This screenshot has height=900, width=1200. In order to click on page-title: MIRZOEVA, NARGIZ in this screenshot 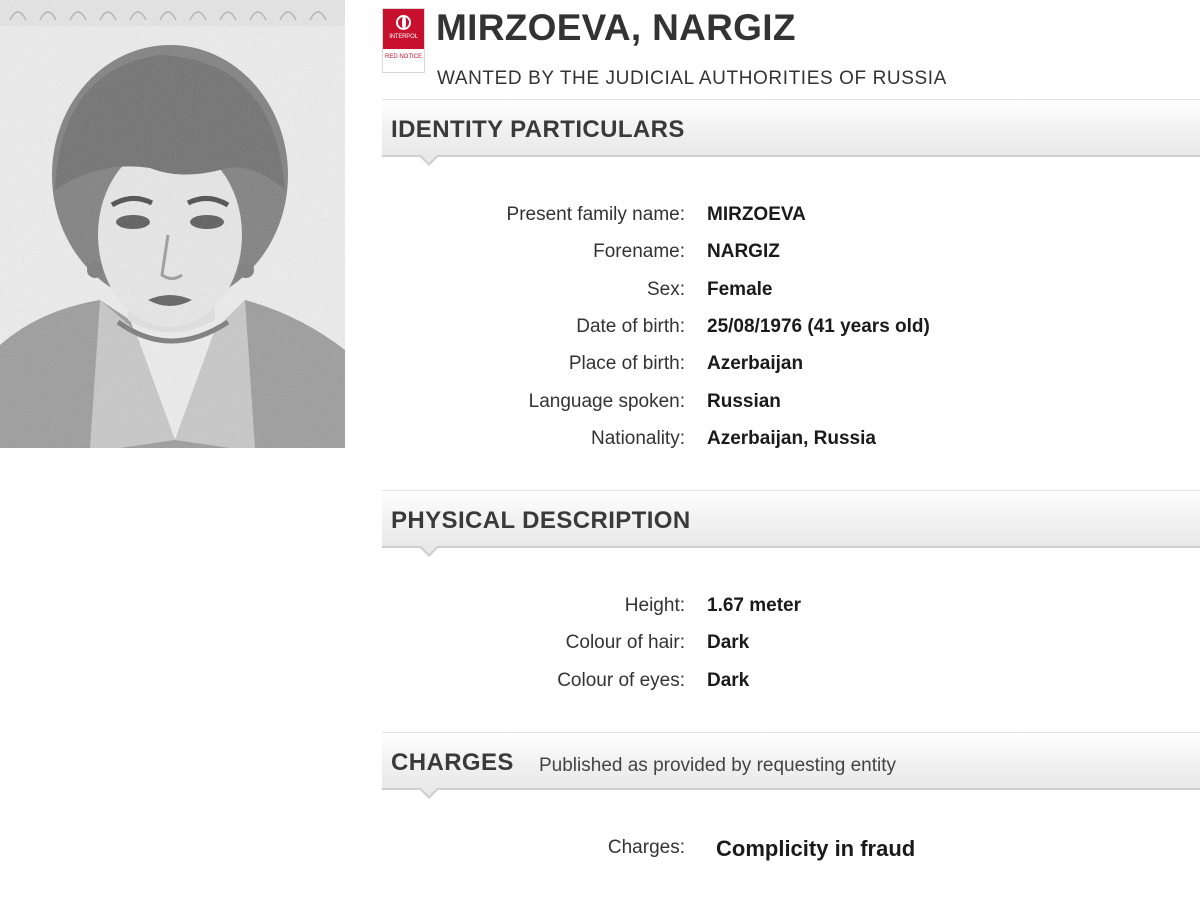, I will do `click(616, 27)`.